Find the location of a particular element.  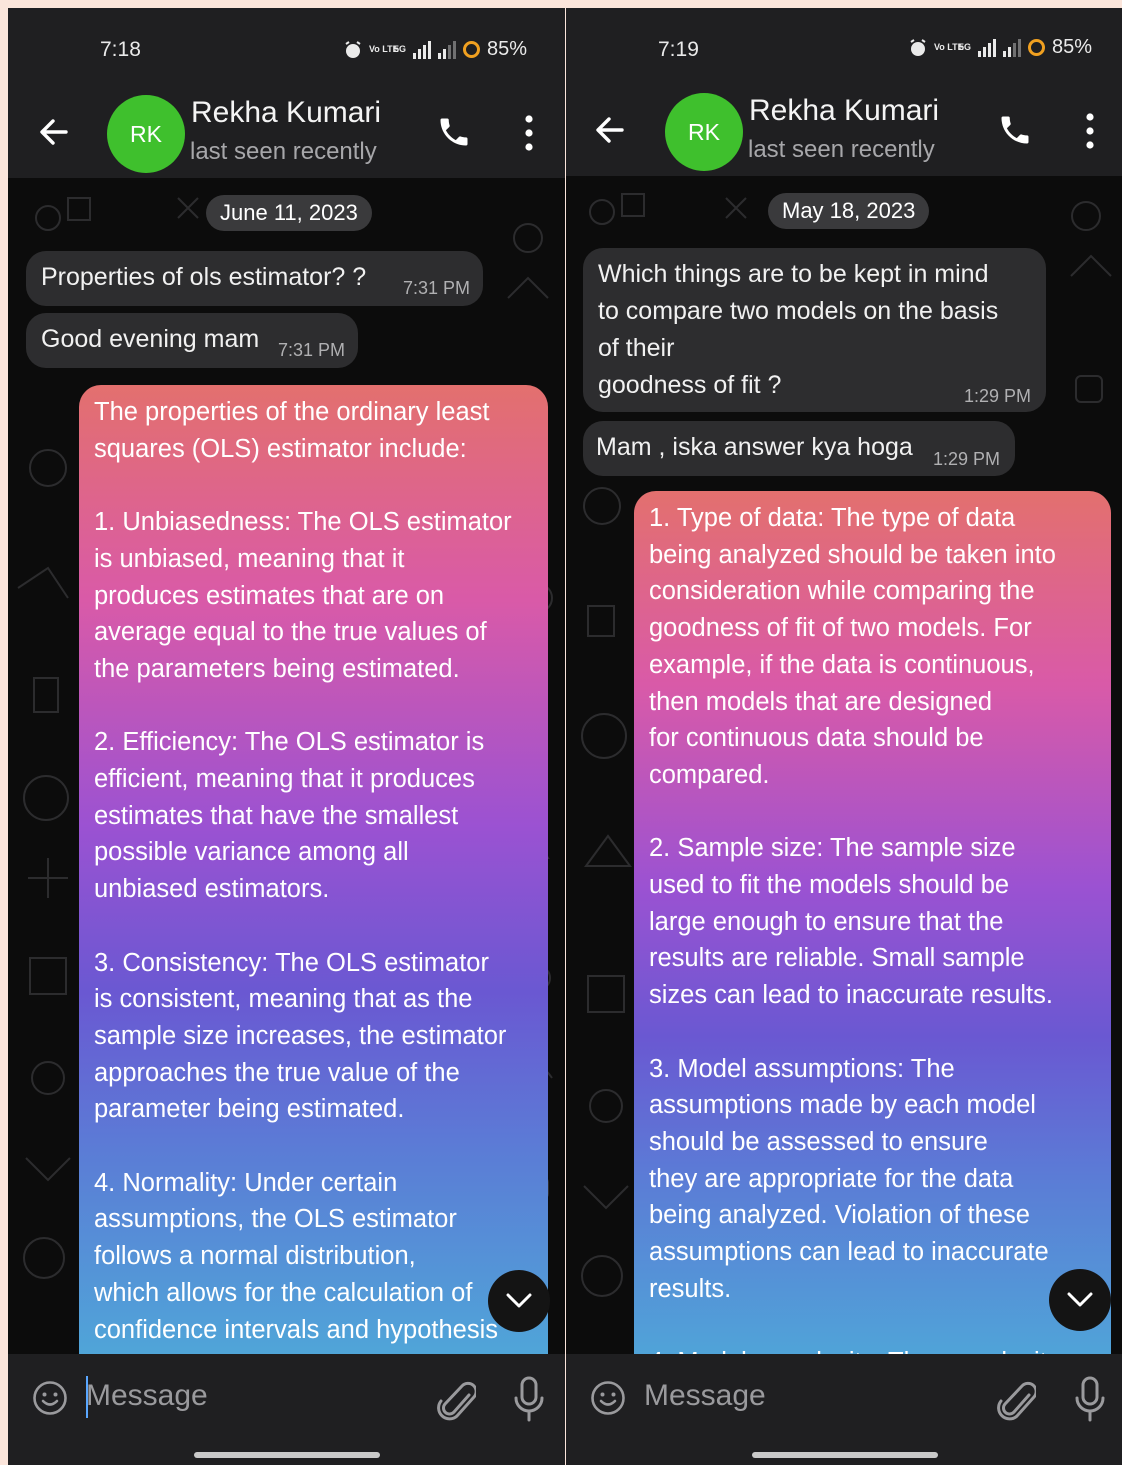

nav-bar is located at coordinates (844, 1453).